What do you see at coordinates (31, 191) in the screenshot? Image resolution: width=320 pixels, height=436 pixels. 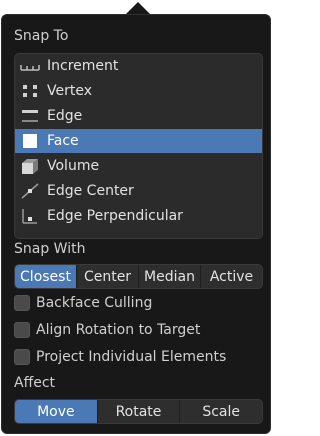 I see `edge-center-icon` at bounding box center [31, 191].